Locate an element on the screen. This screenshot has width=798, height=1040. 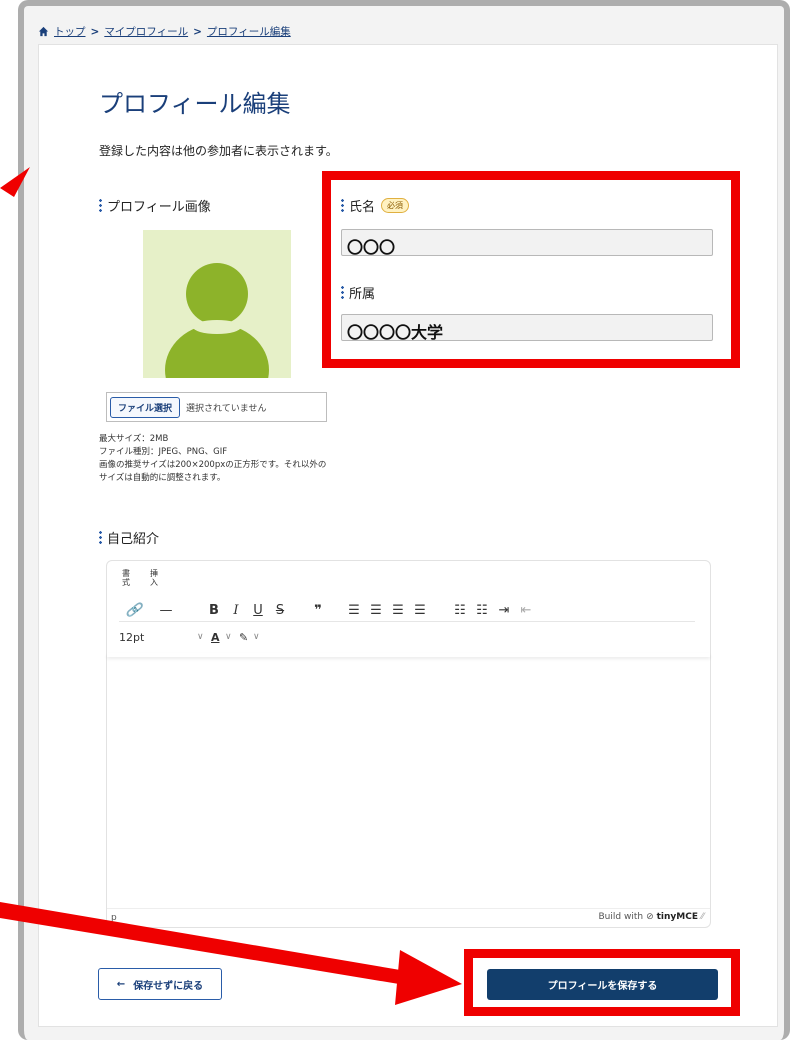
resize-handle-icon: ⁄⁄ is located at coordinates (702, 917).